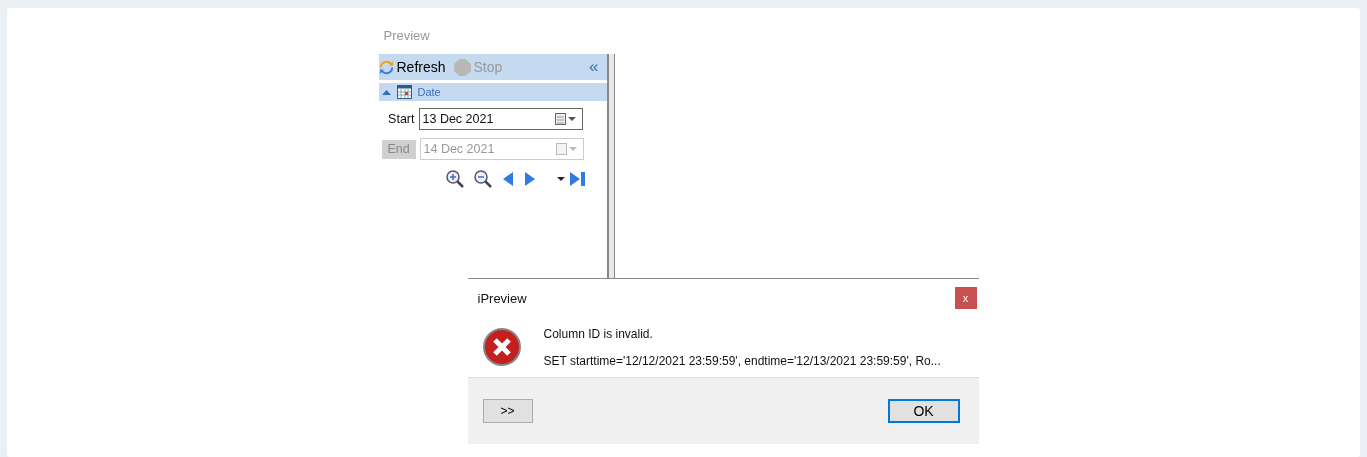 The image size is (1367, 457). I want to click on start-label: Start, so click(401, 119).